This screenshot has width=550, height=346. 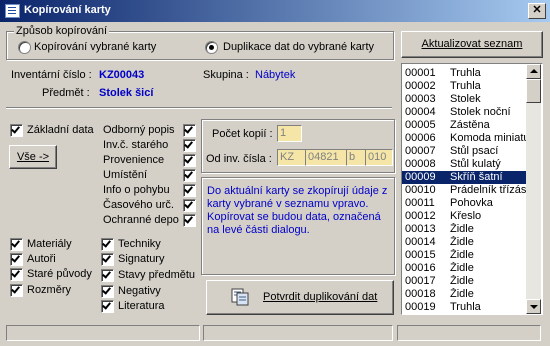 What do you see at coordinates (275, 11) in the screenshot?
I see `title-bar: Kopírování karty ✕` at bounding box center [275, 11].